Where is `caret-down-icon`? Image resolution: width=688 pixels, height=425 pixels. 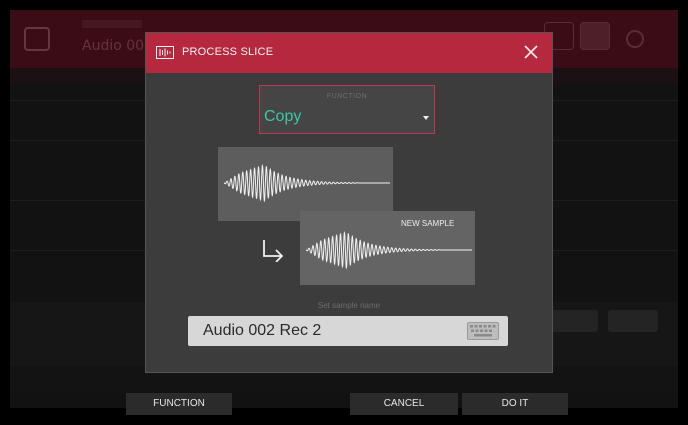 caret-down-icon is located at coordinates (426, 118).